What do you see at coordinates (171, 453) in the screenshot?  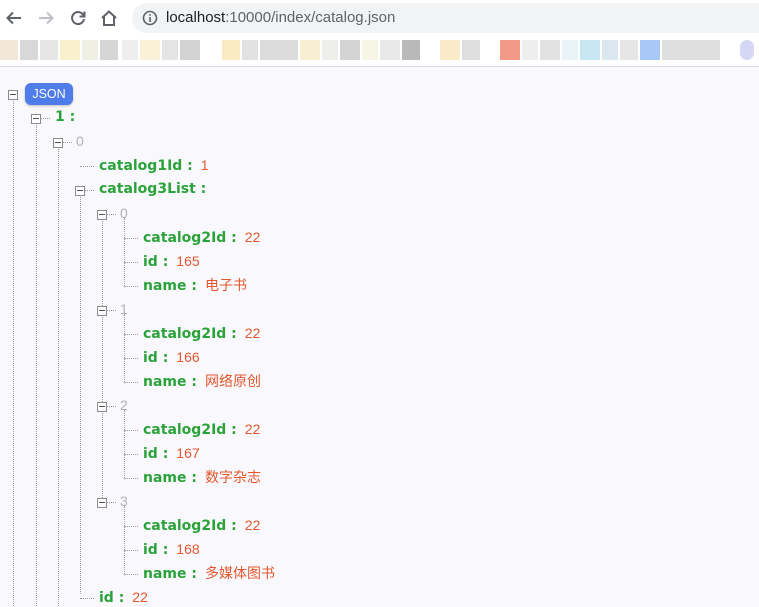 I see `tree-node-id: id : 167` at bounding box center [171, 453].